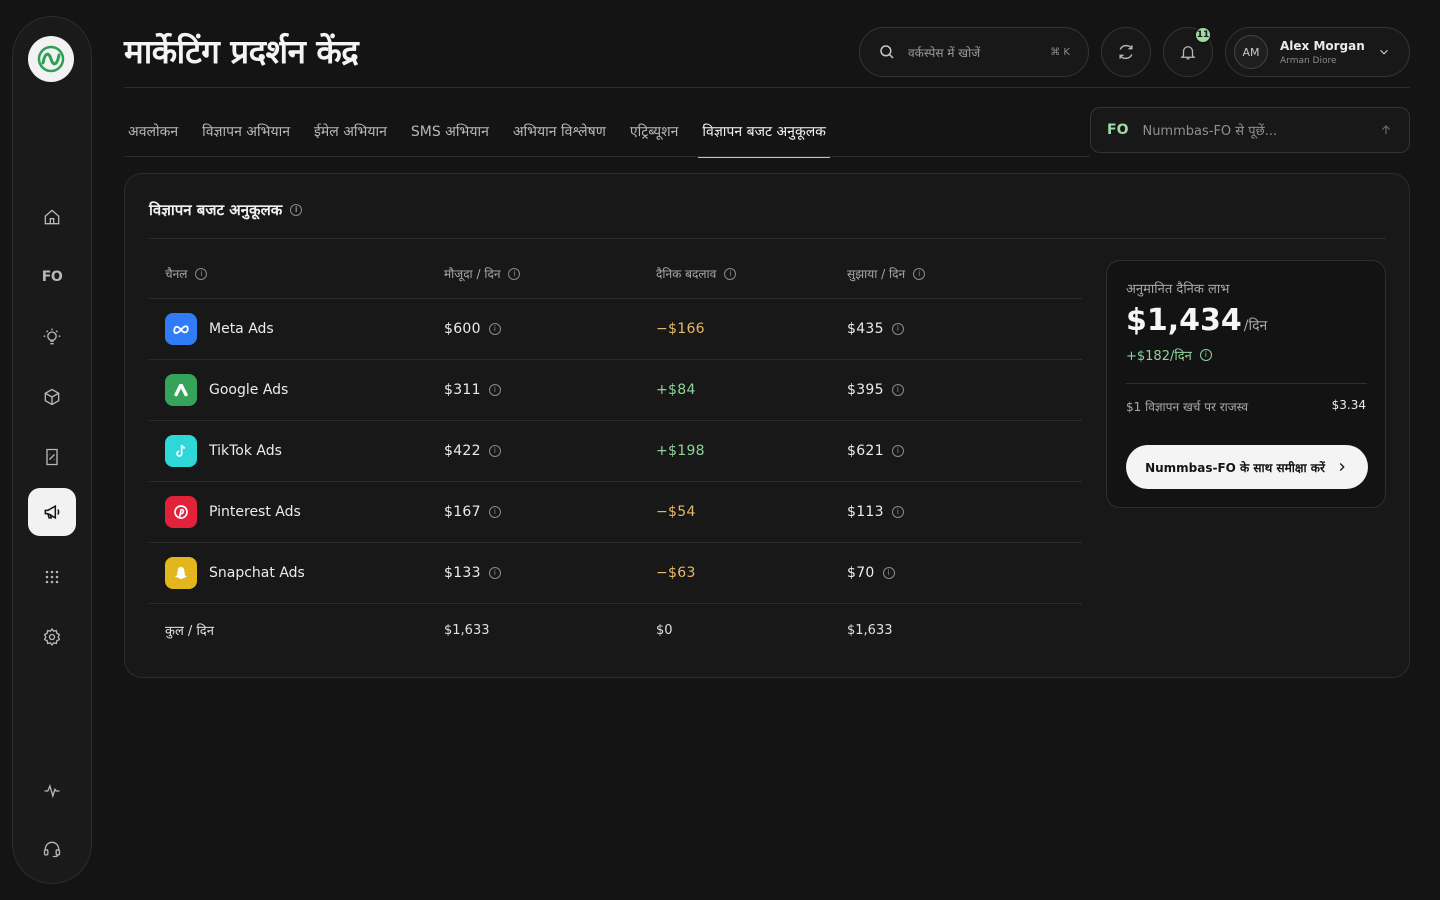 The image size is (1440, 900). I want to click on cube-icon, so click(52, 397).